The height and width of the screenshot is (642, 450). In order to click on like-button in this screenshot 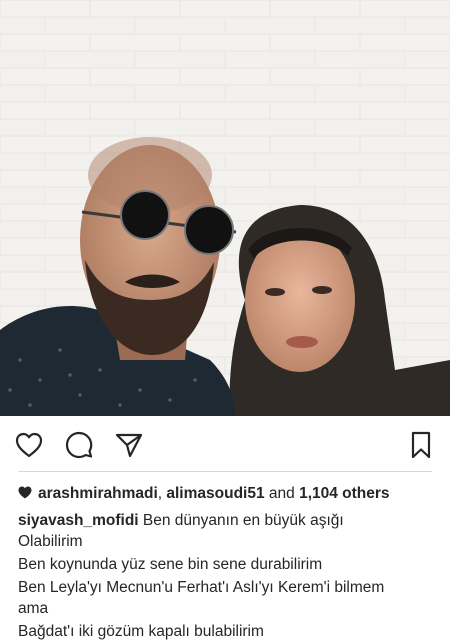, I will do `click(29, 445)`.